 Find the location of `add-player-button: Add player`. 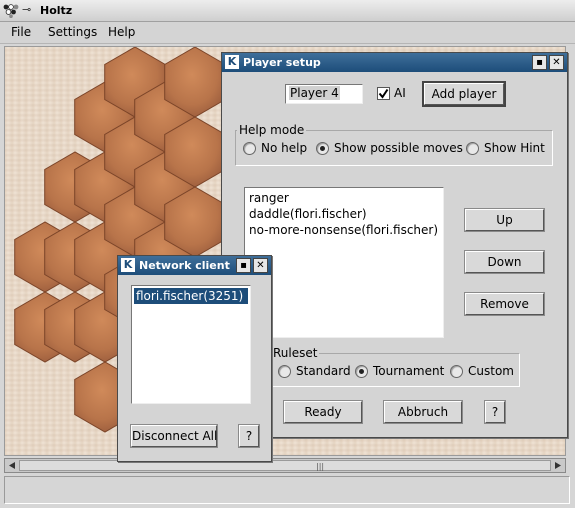

add-player-button: Add player is located at coordinates (464, 94).